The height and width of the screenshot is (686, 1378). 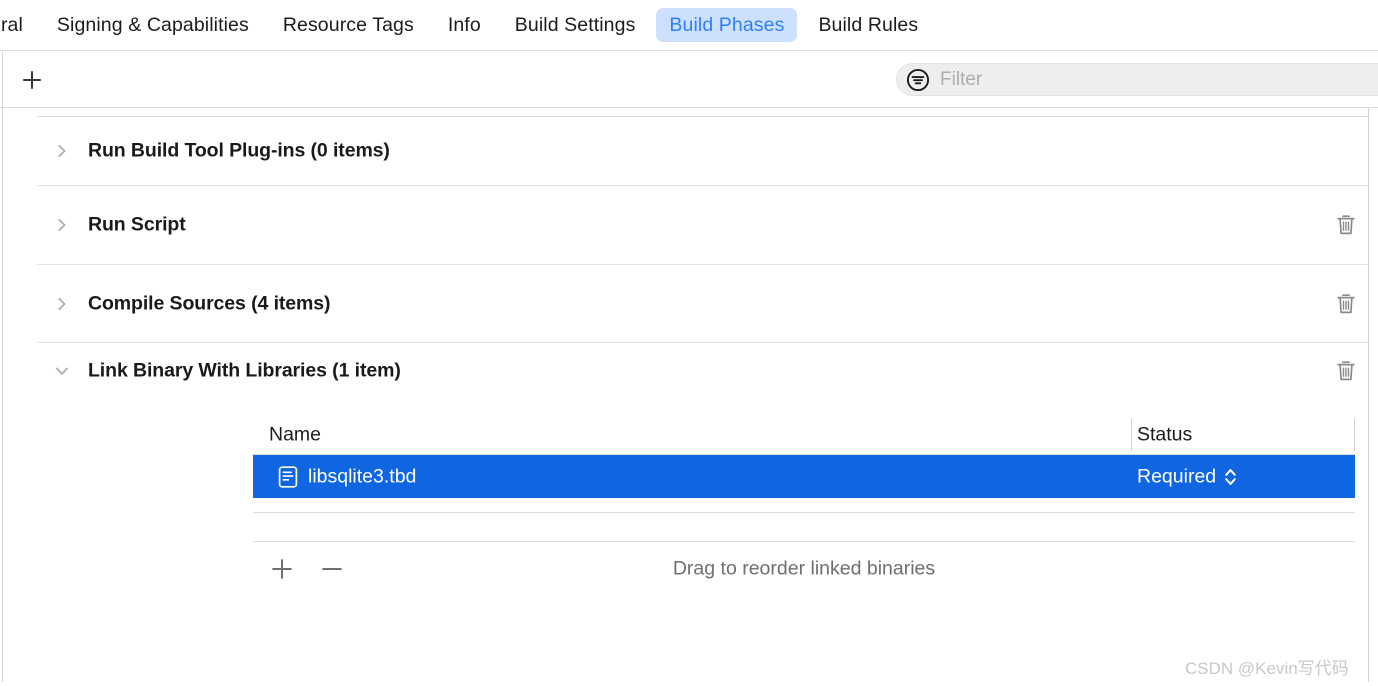 What do you see at coordinates (804, 520) in the screenshot?
I see `table-empty-area` at bounding box center [804, 520].